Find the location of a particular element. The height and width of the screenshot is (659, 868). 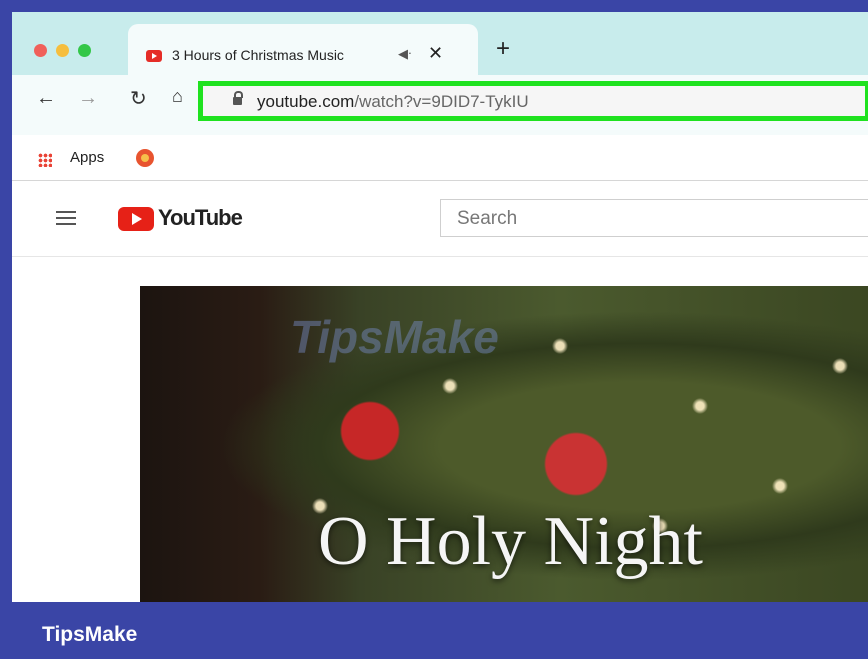

url-path: /watch?v=9DID7-TykIU is located at coordinates (441, 101).